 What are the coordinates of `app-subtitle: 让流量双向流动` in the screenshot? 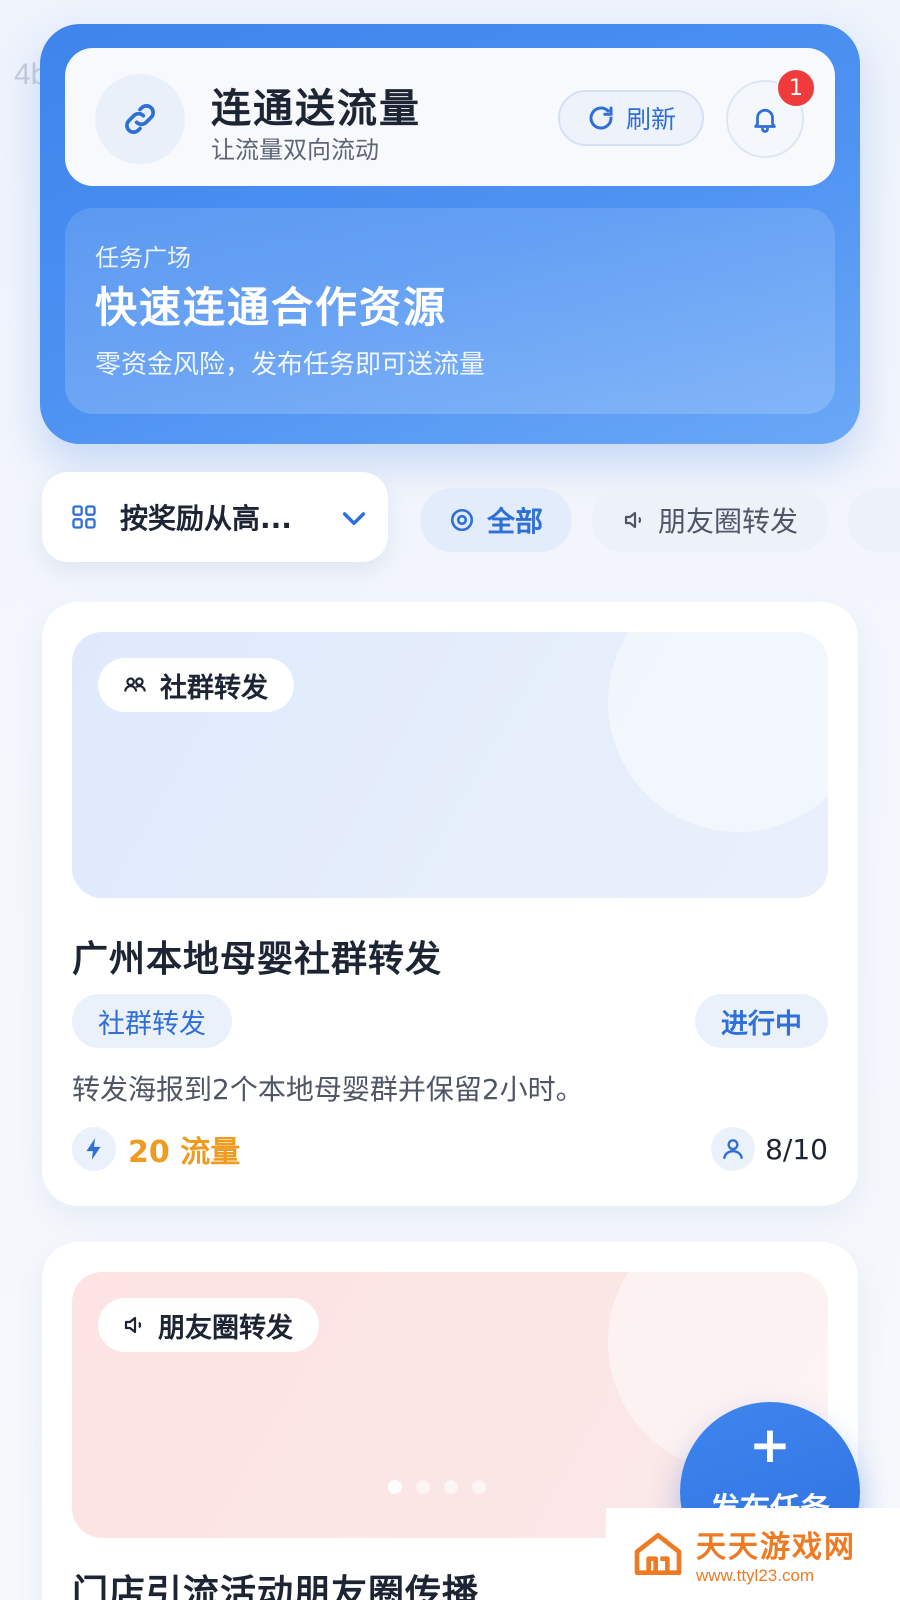 It's located at (295, 150).